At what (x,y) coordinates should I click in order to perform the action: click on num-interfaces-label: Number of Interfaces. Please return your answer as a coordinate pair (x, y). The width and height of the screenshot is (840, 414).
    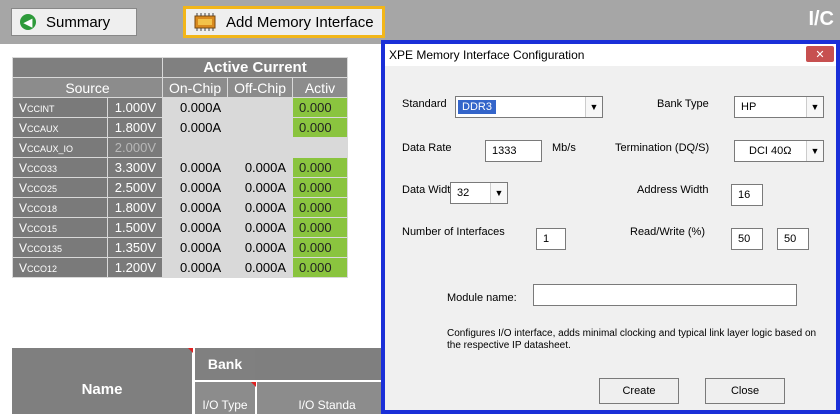
    Looking at the image, I should click on (453, 232).